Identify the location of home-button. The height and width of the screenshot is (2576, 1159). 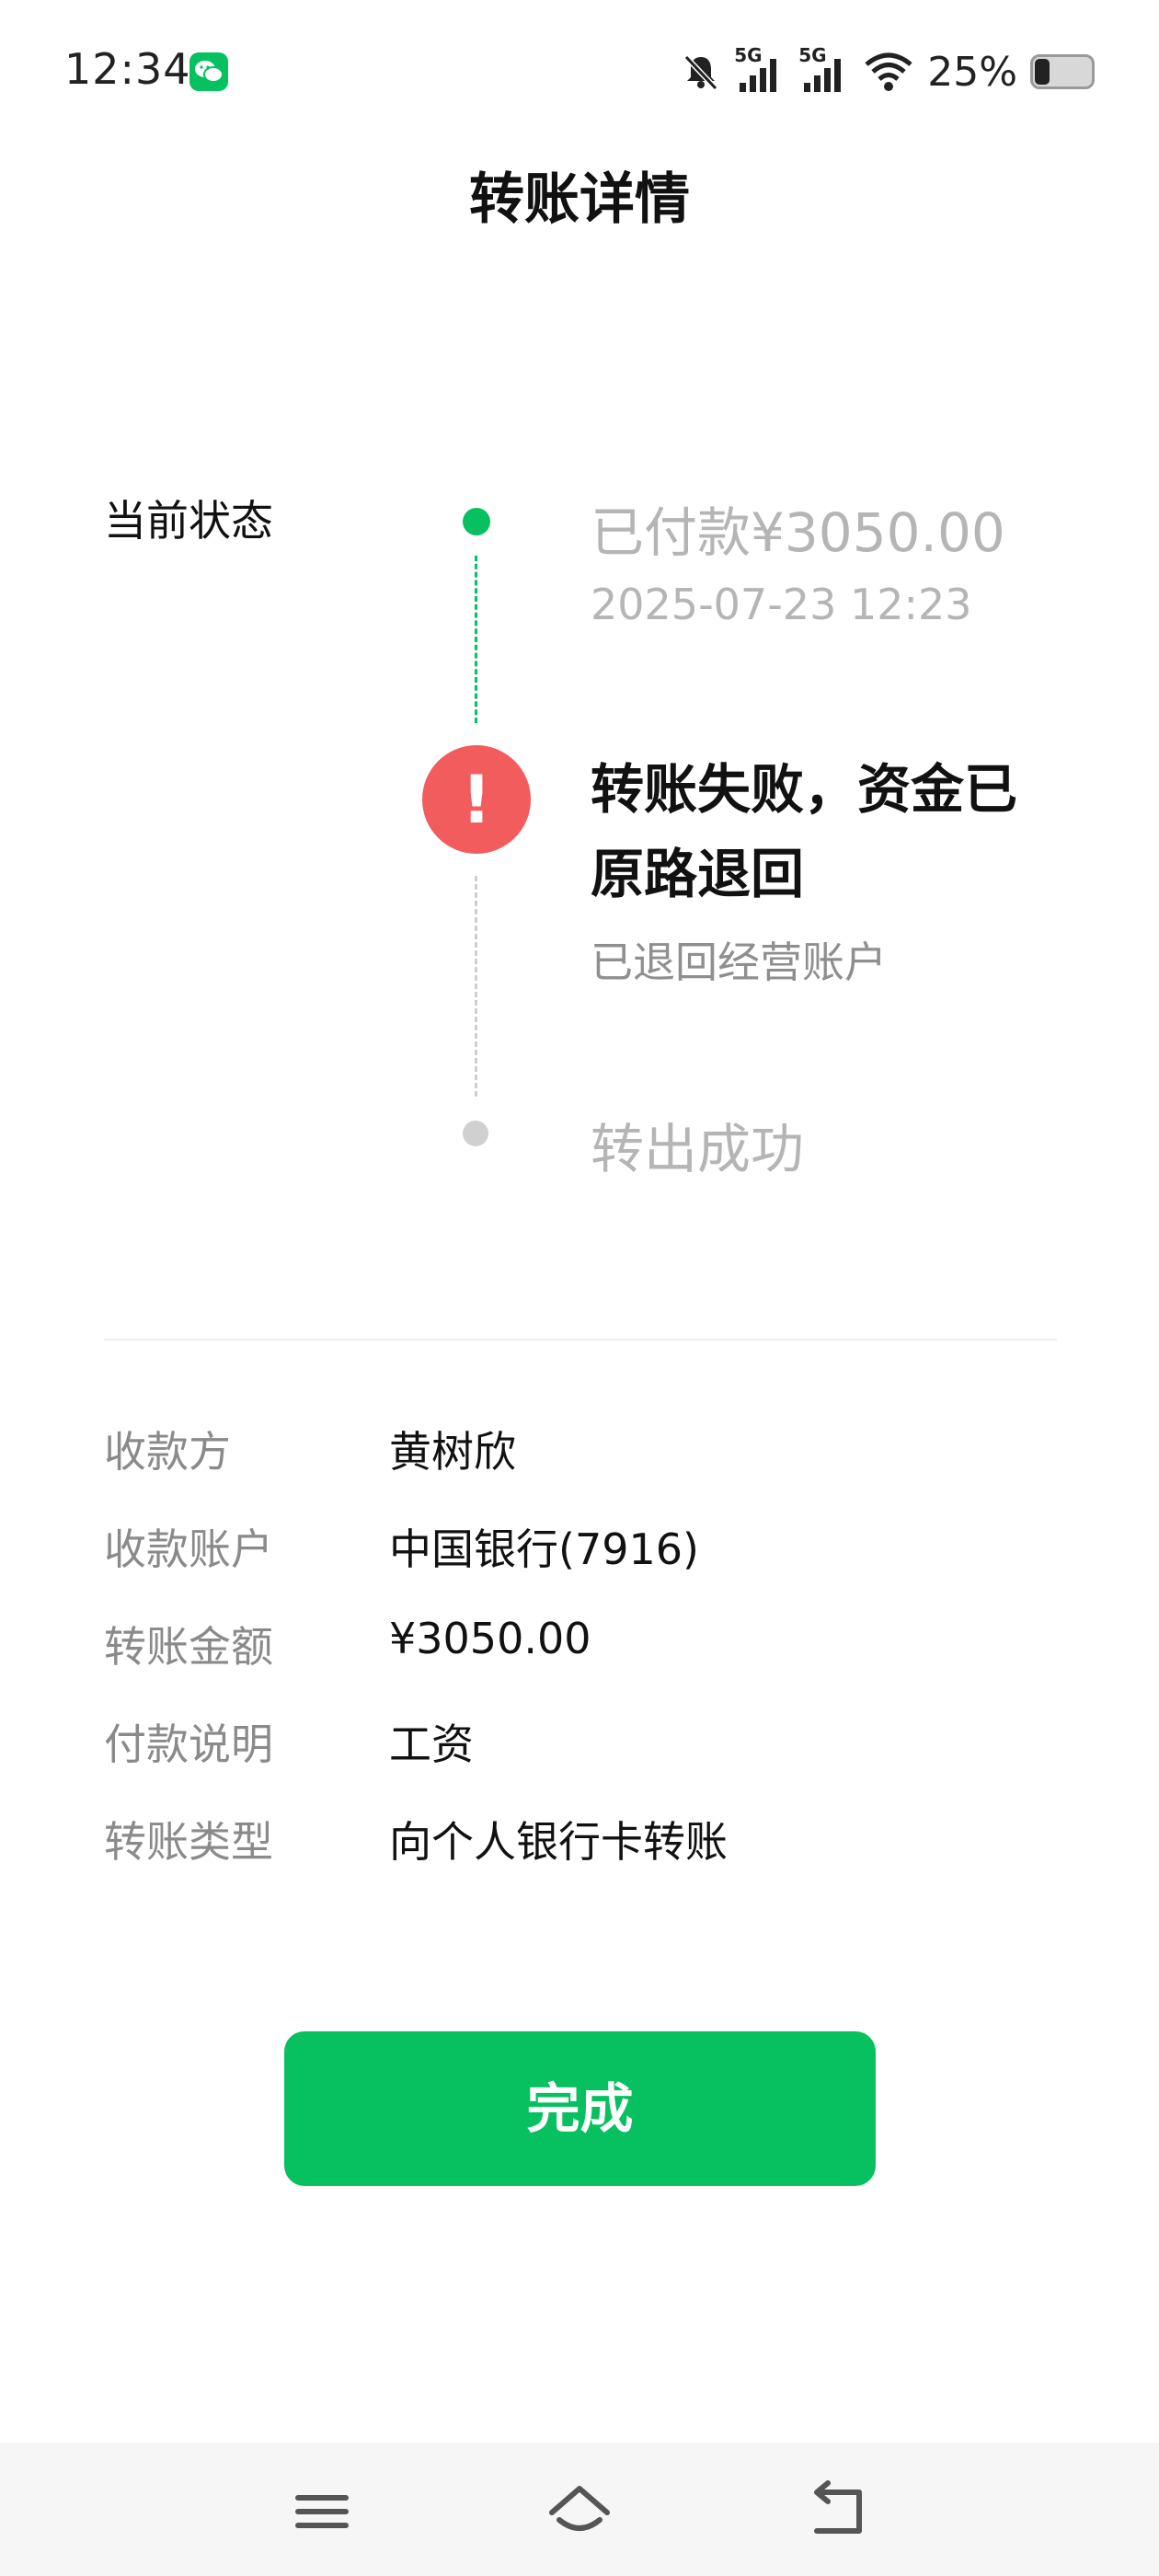
(579, 2511).